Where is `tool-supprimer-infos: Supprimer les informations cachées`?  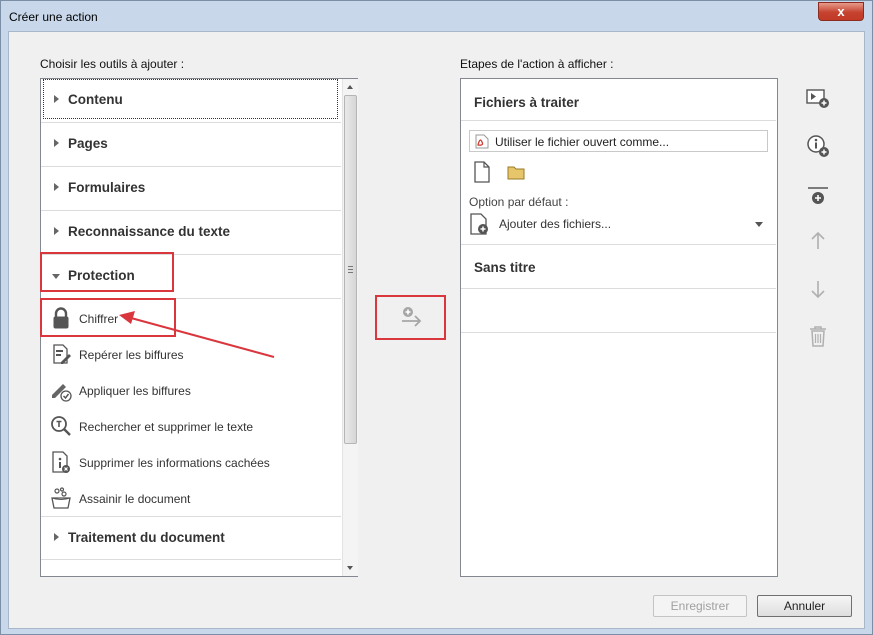 tool-supprimer-infos: Supprimer les informations cachées is located at coordinates (191, 462).